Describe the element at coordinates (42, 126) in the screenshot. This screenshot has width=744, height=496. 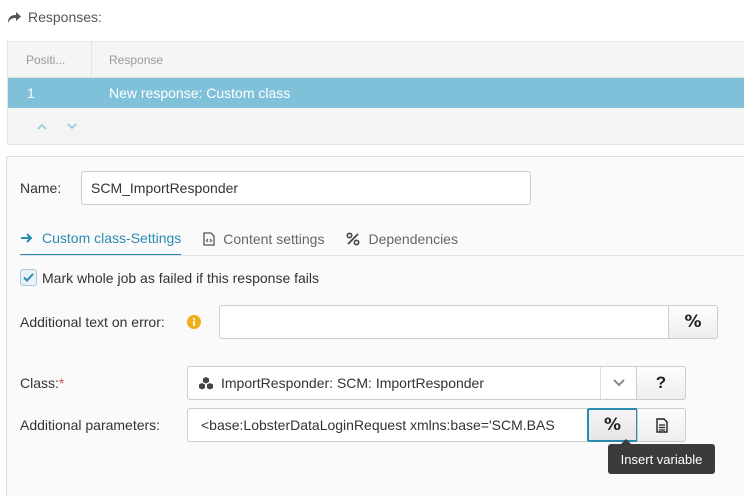
I see `move-up-icon` at that location.